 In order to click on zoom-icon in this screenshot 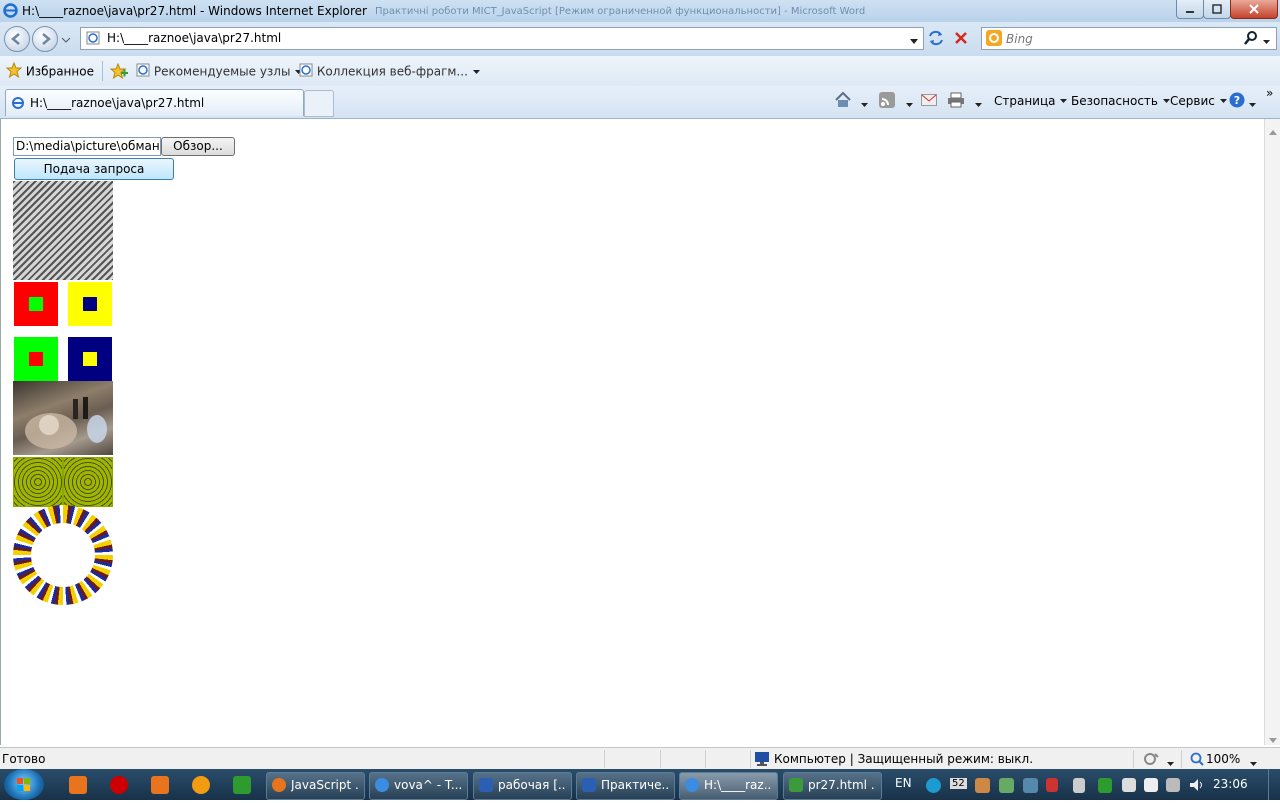, I will do `click(1197, 760)`.